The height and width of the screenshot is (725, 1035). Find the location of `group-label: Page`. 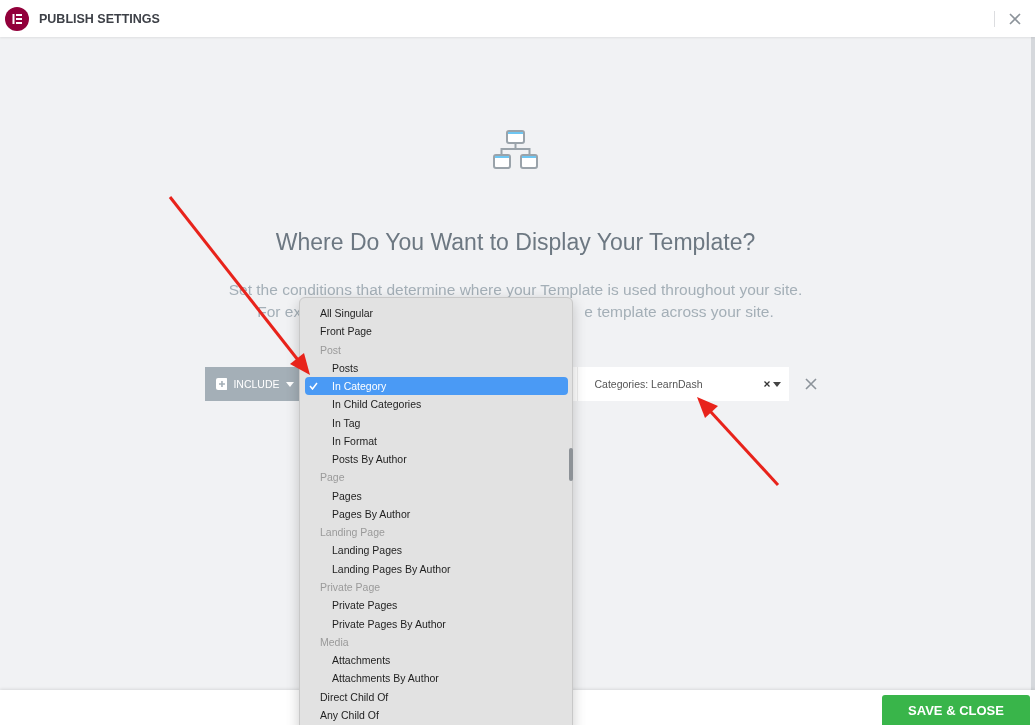

group-label: Page is located at coordinates (332, 478).